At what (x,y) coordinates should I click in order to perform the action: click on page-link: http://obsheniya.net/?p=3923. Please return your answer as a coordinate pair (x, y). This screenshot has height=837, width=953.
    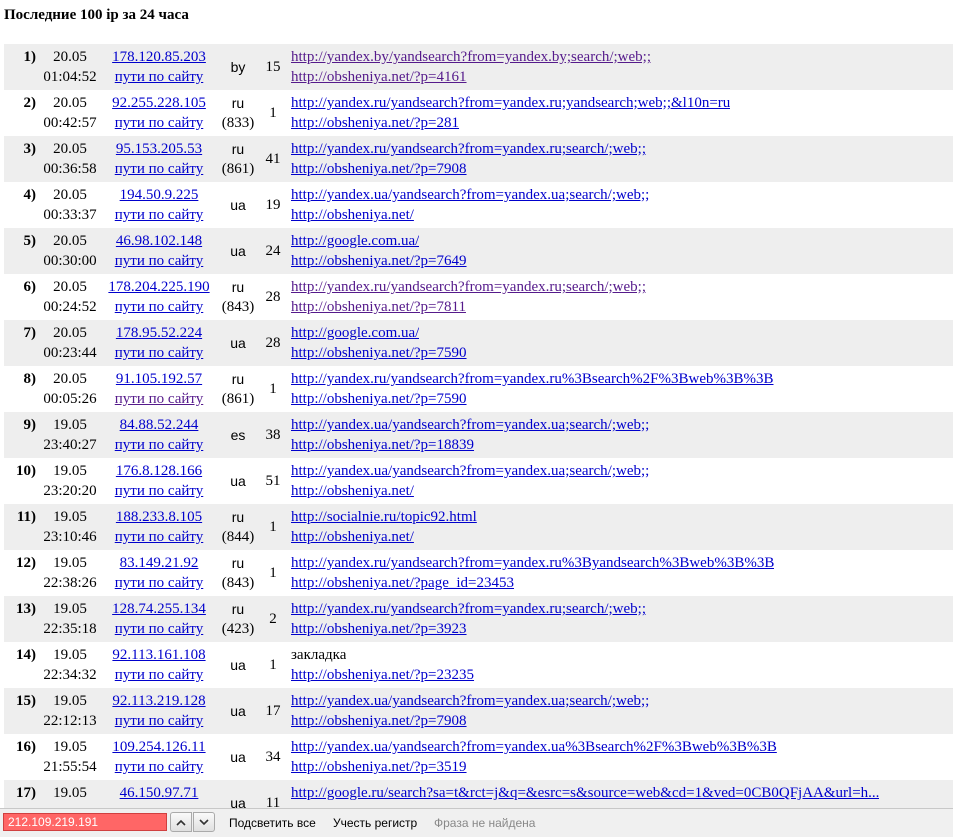
    Looking at the image, I should click on (379, 629).